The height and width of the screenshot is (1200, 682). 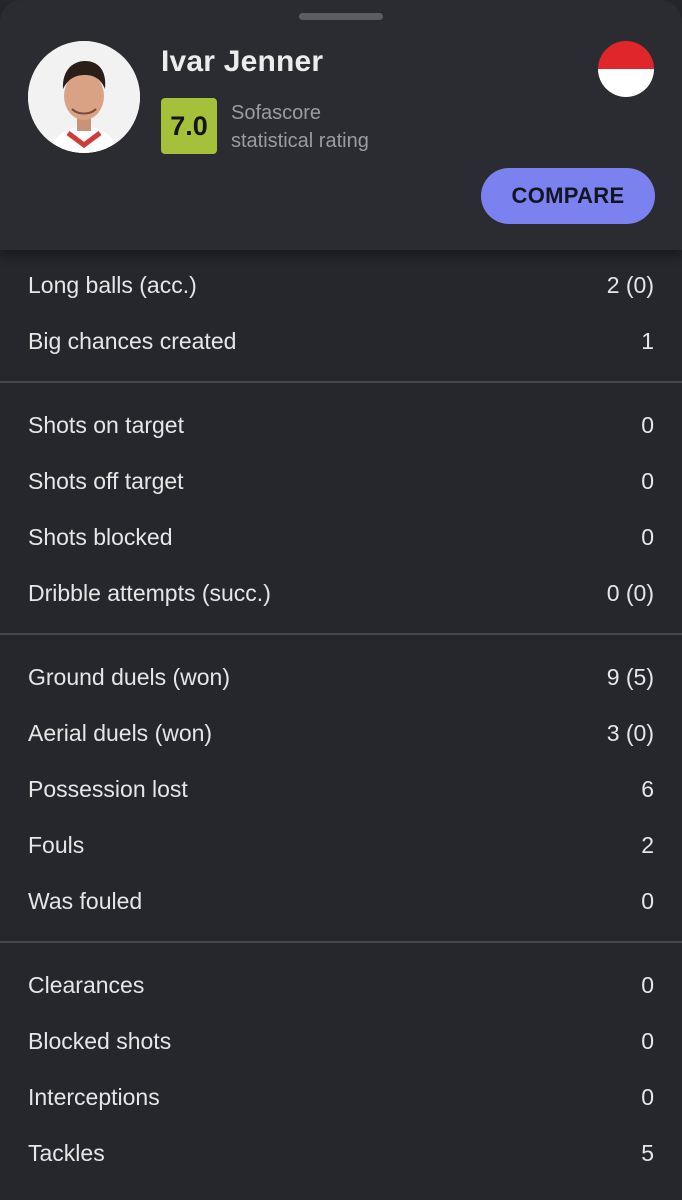 I want to click on stat-label: Long balls (acc.), so click(x=112, y=284).